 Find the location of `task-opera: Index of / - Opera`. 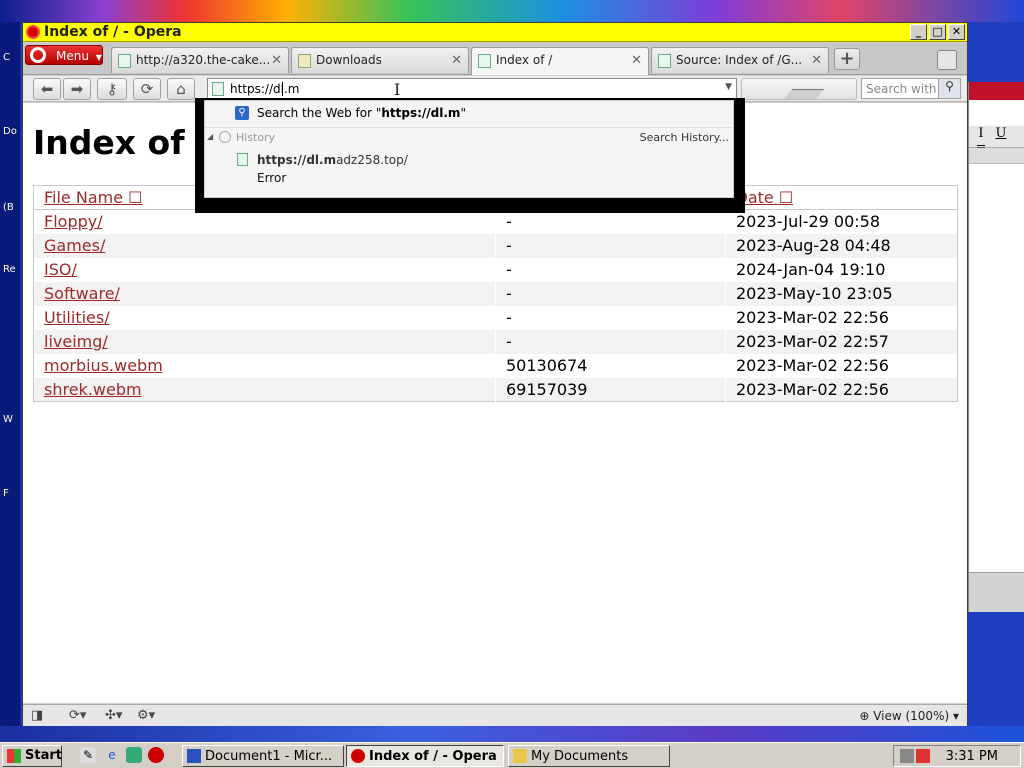

task-opera: Index of / - Opera is located at coordinates (425, 756).